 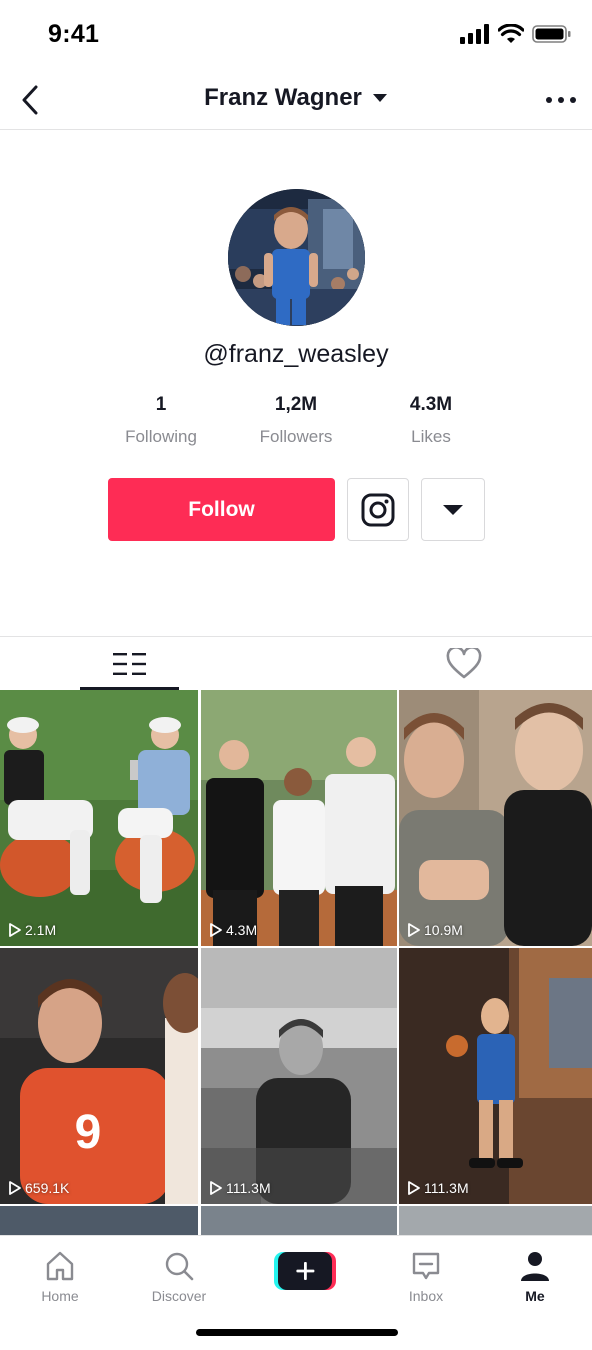 What do you see at coordinates (426, 1296) in the screenshot?
I see `nav-inbox-label: Inbox` at bounding box center [426, 1296].